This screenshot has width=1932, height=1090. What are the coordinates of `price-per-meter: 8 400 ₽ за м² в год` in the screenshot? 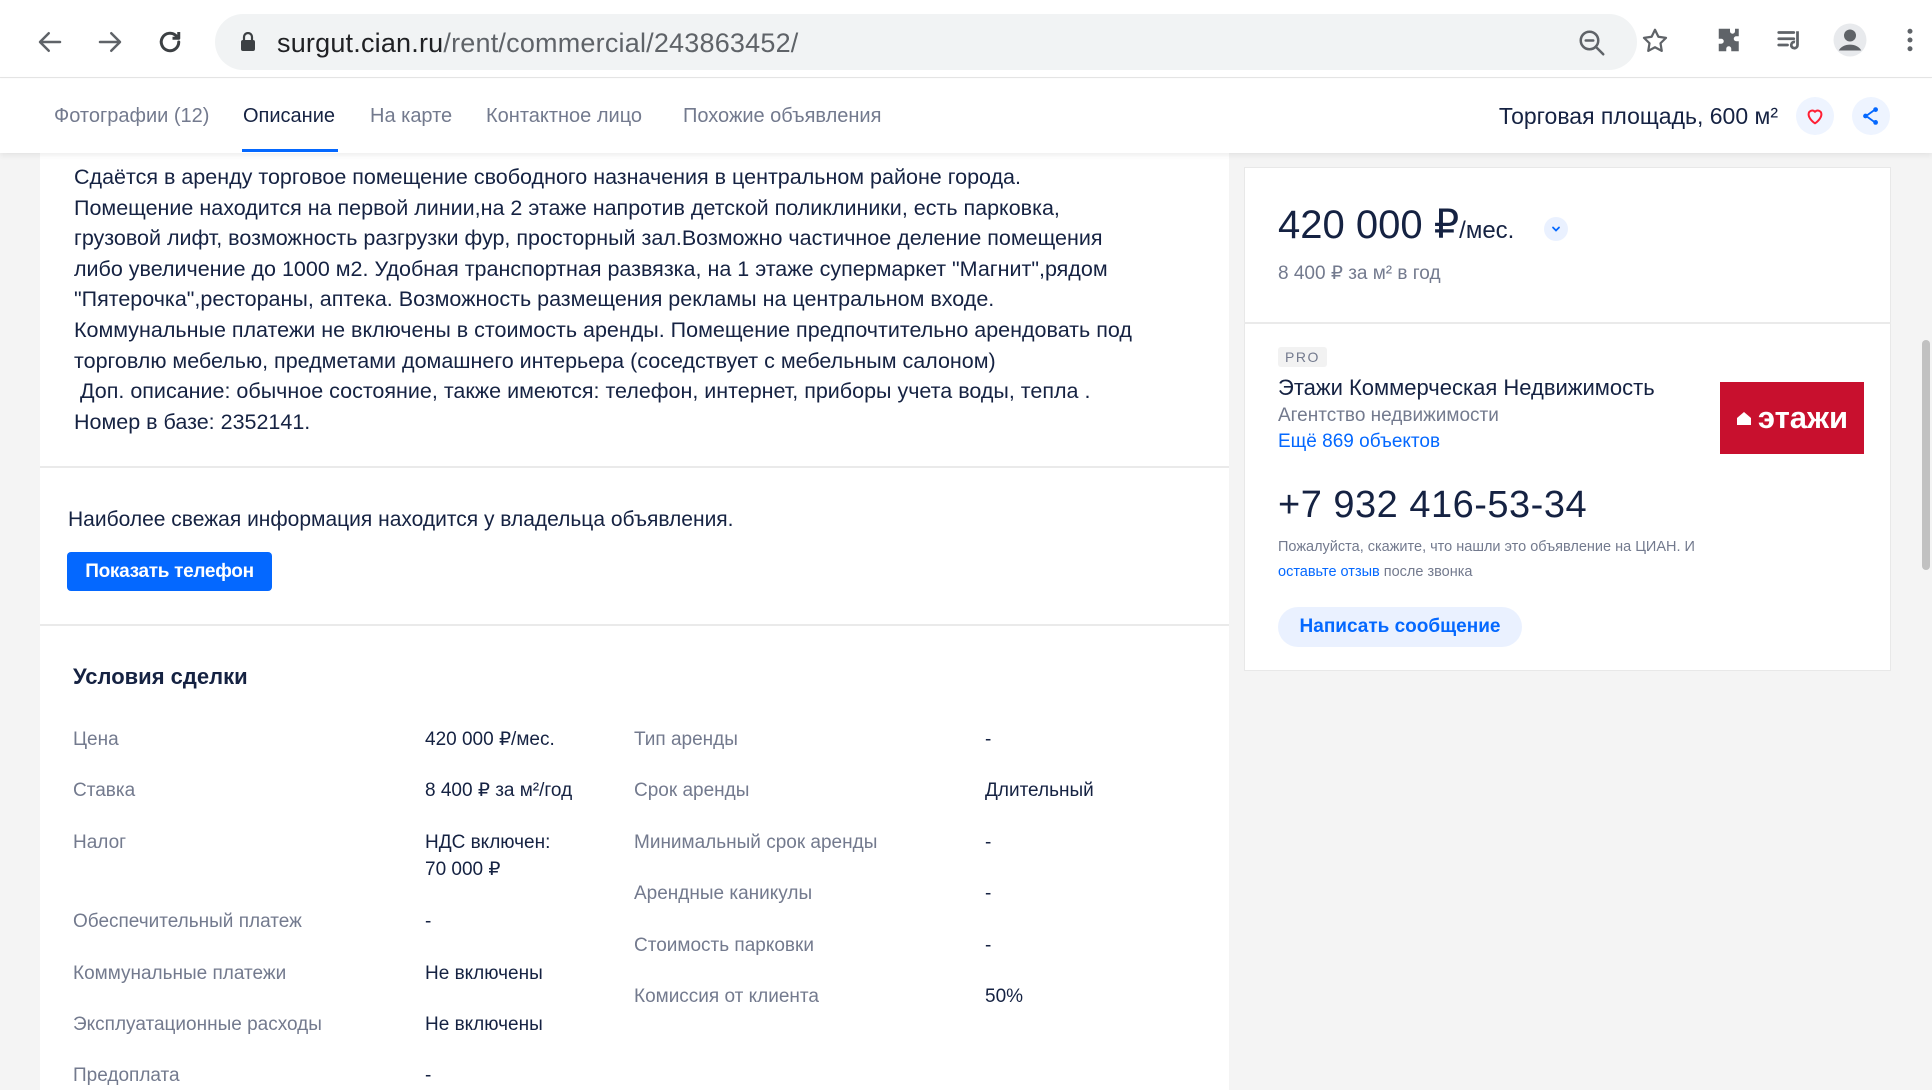 It's located at (1359, 273).